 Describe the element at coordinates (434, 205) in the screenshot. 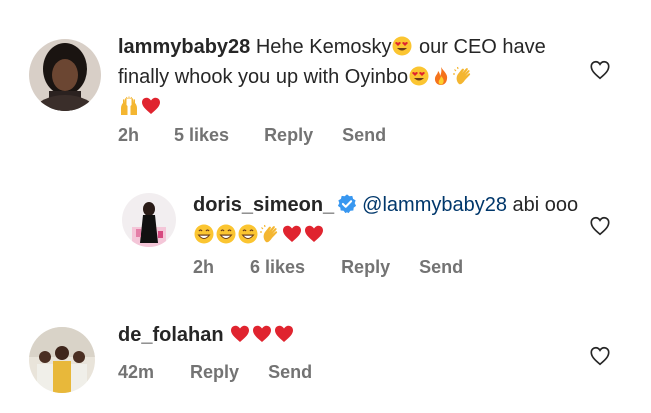

I see `mention-link: @lammybaby28` at that location.